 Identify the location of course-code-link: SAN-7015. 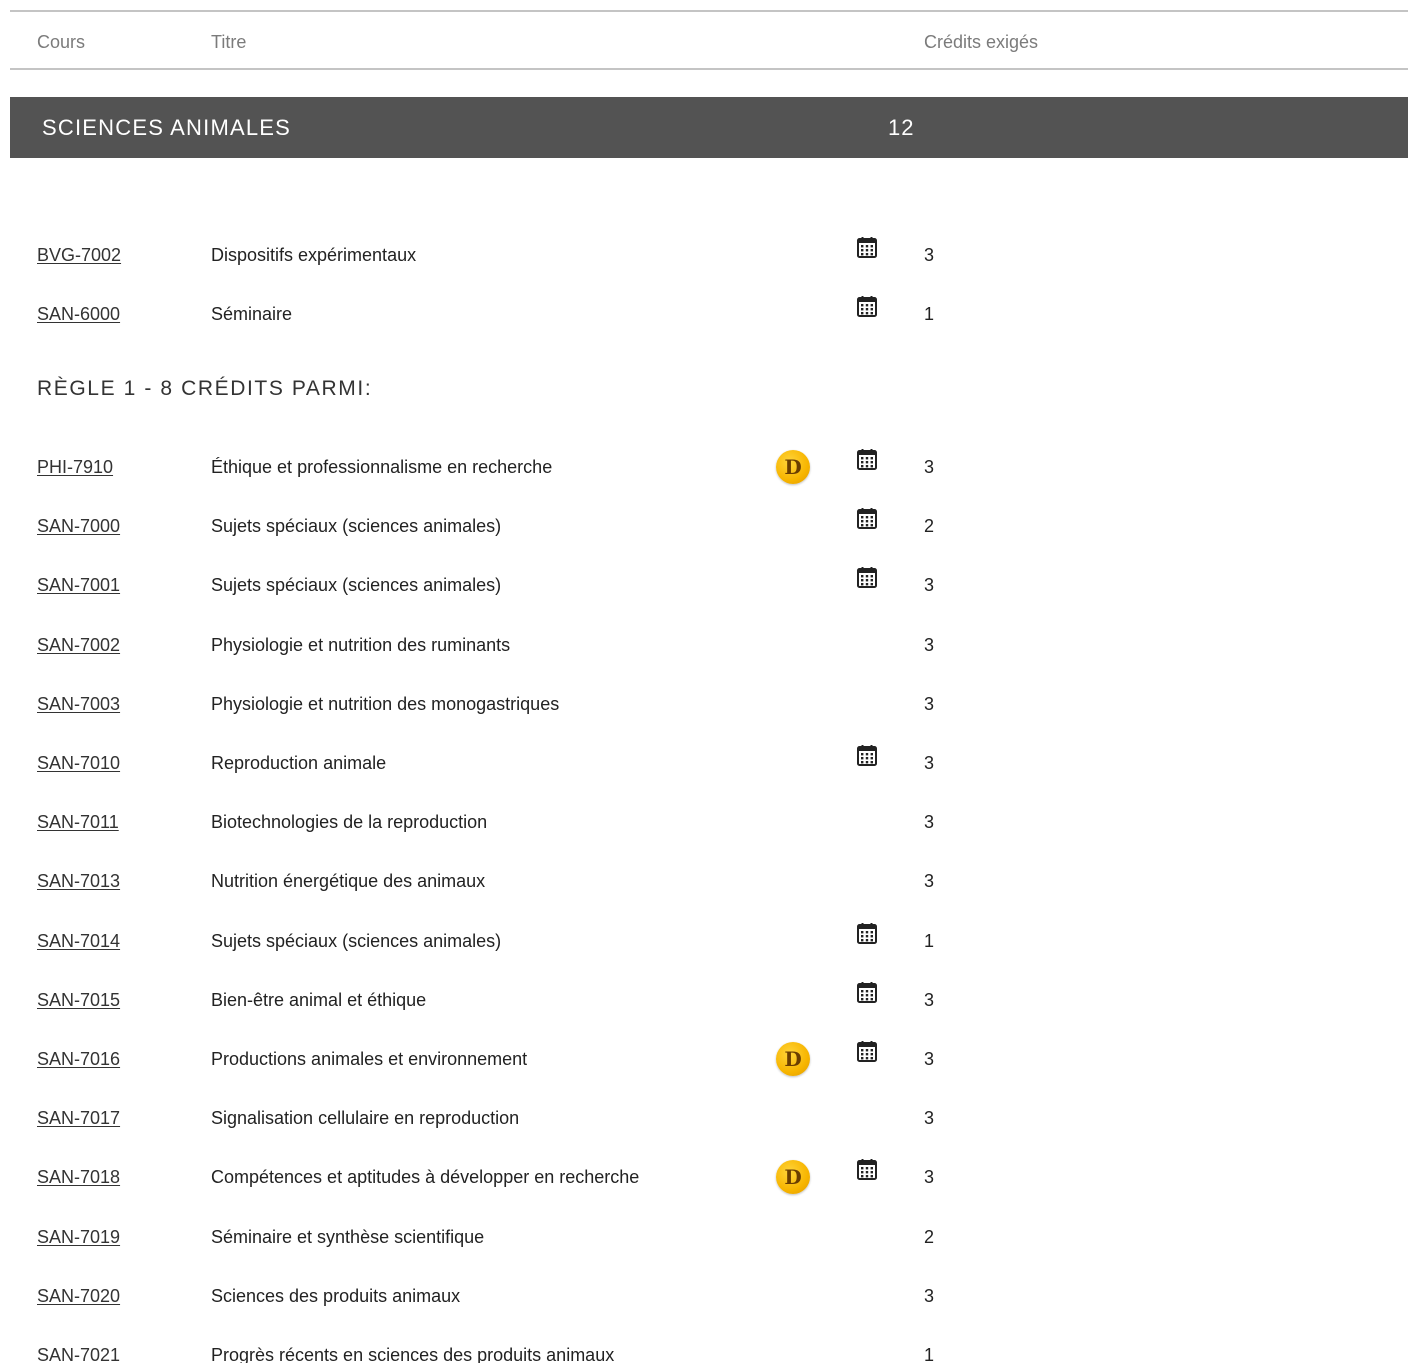
(78, 1000).